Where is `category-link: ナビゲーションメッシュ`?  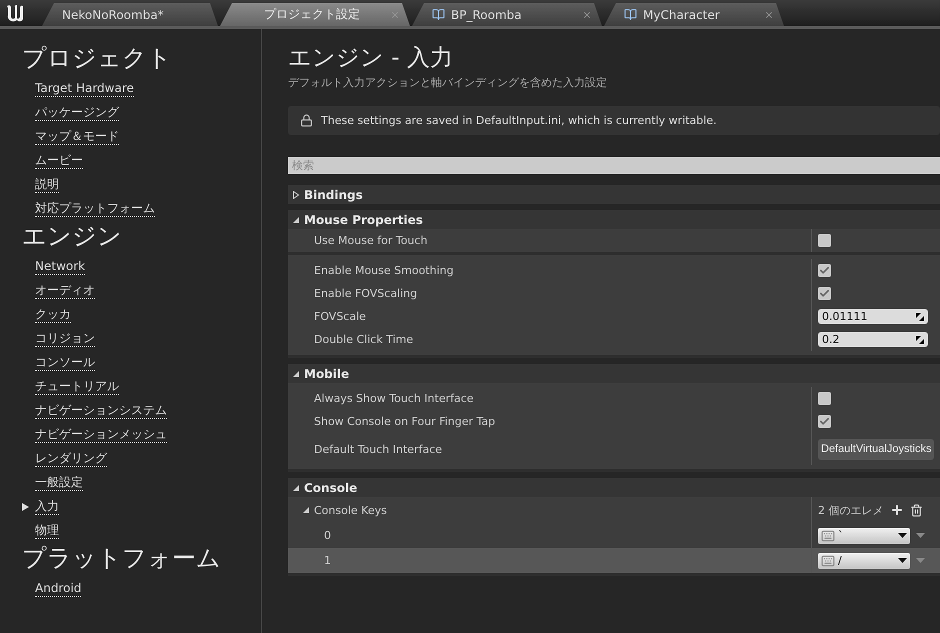
category-link: ナビゲーションメッシュ is located at coordinates (101, 435).